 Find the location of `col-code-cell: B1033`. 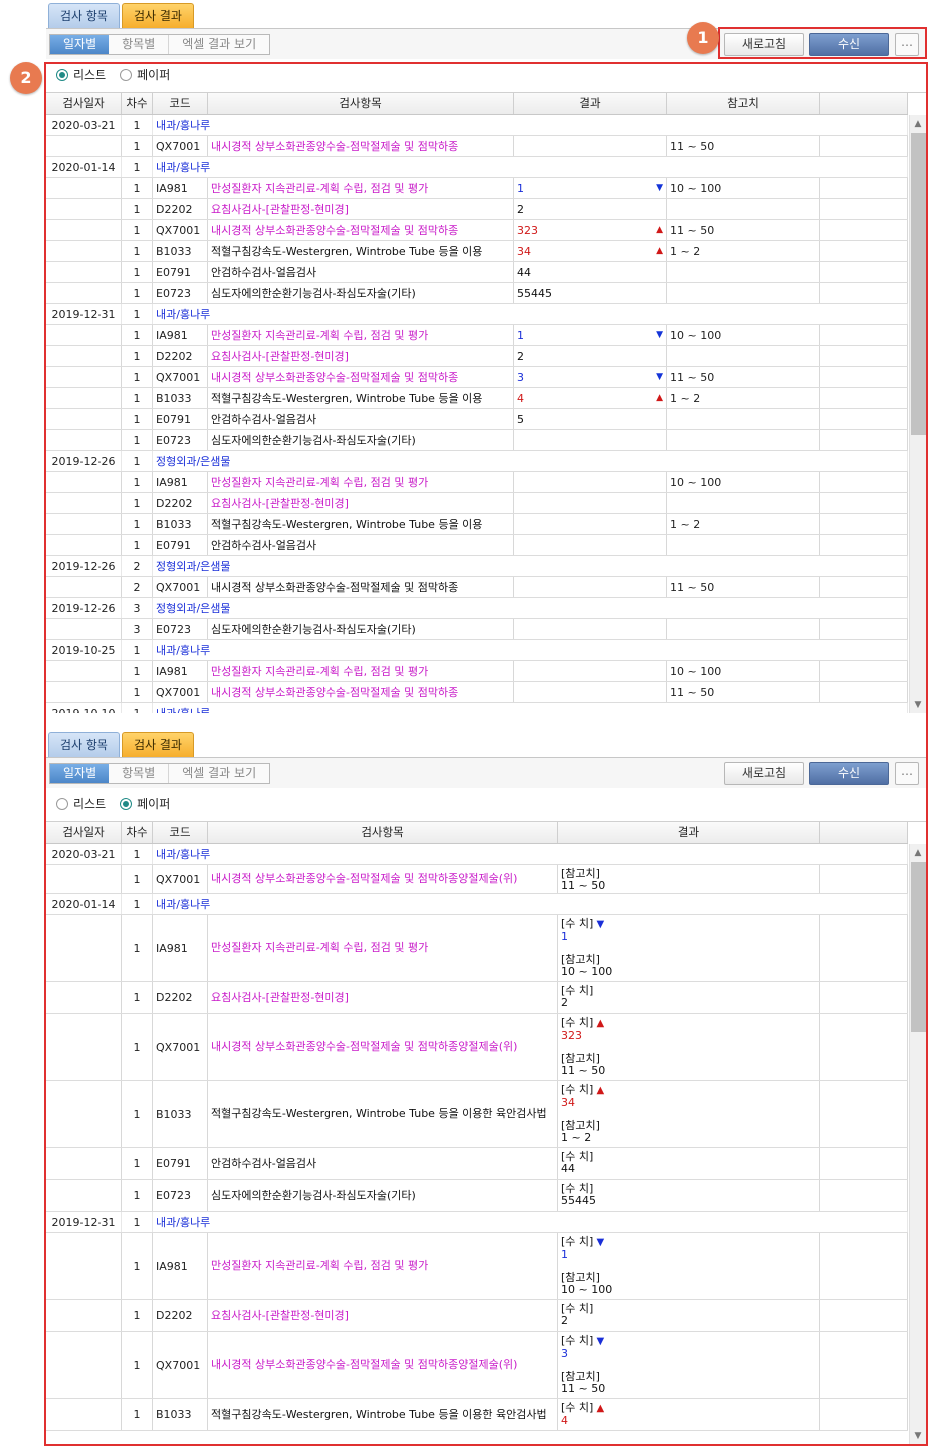

col-code-cell: B1033 is located at coordinates (180, 251).